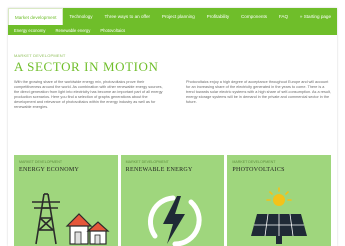 The width and height of the screenshot is (345, 246). Describe the element at coordinates (36, 16) in the screenshot. I see `nav-market-development: Market development` at that location.